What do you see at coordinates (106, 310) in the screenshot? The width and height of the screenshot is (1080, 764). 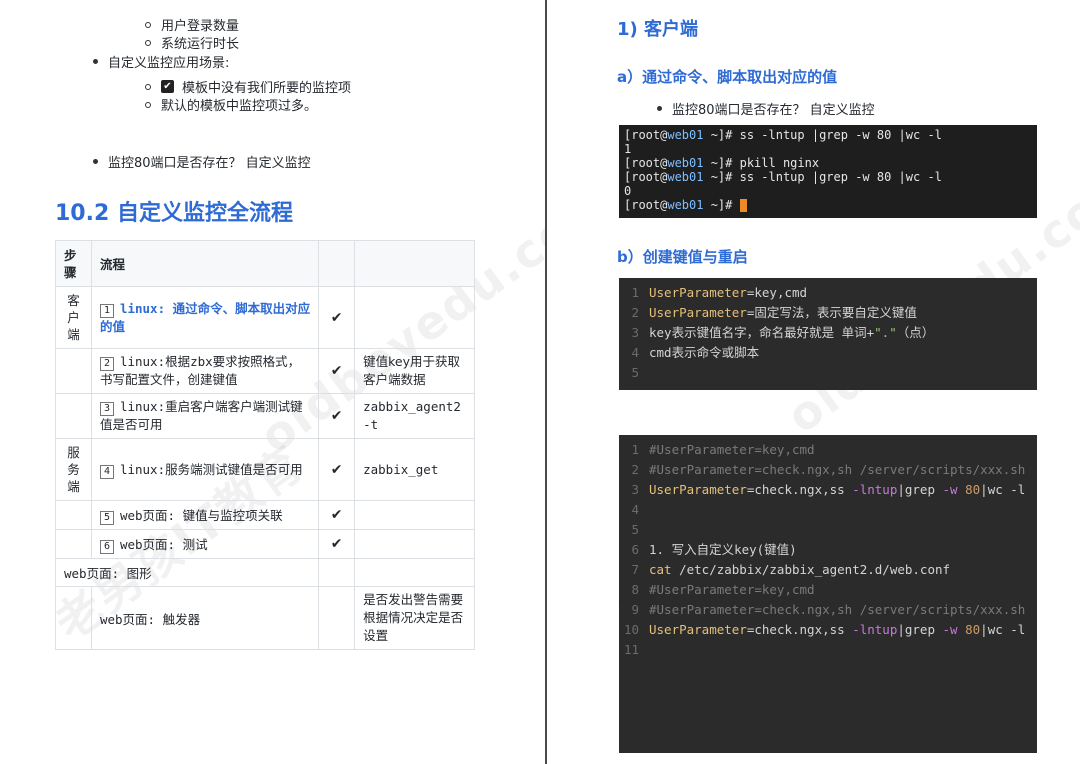 I see `step-number: 1` at bounding box center [106, 310].